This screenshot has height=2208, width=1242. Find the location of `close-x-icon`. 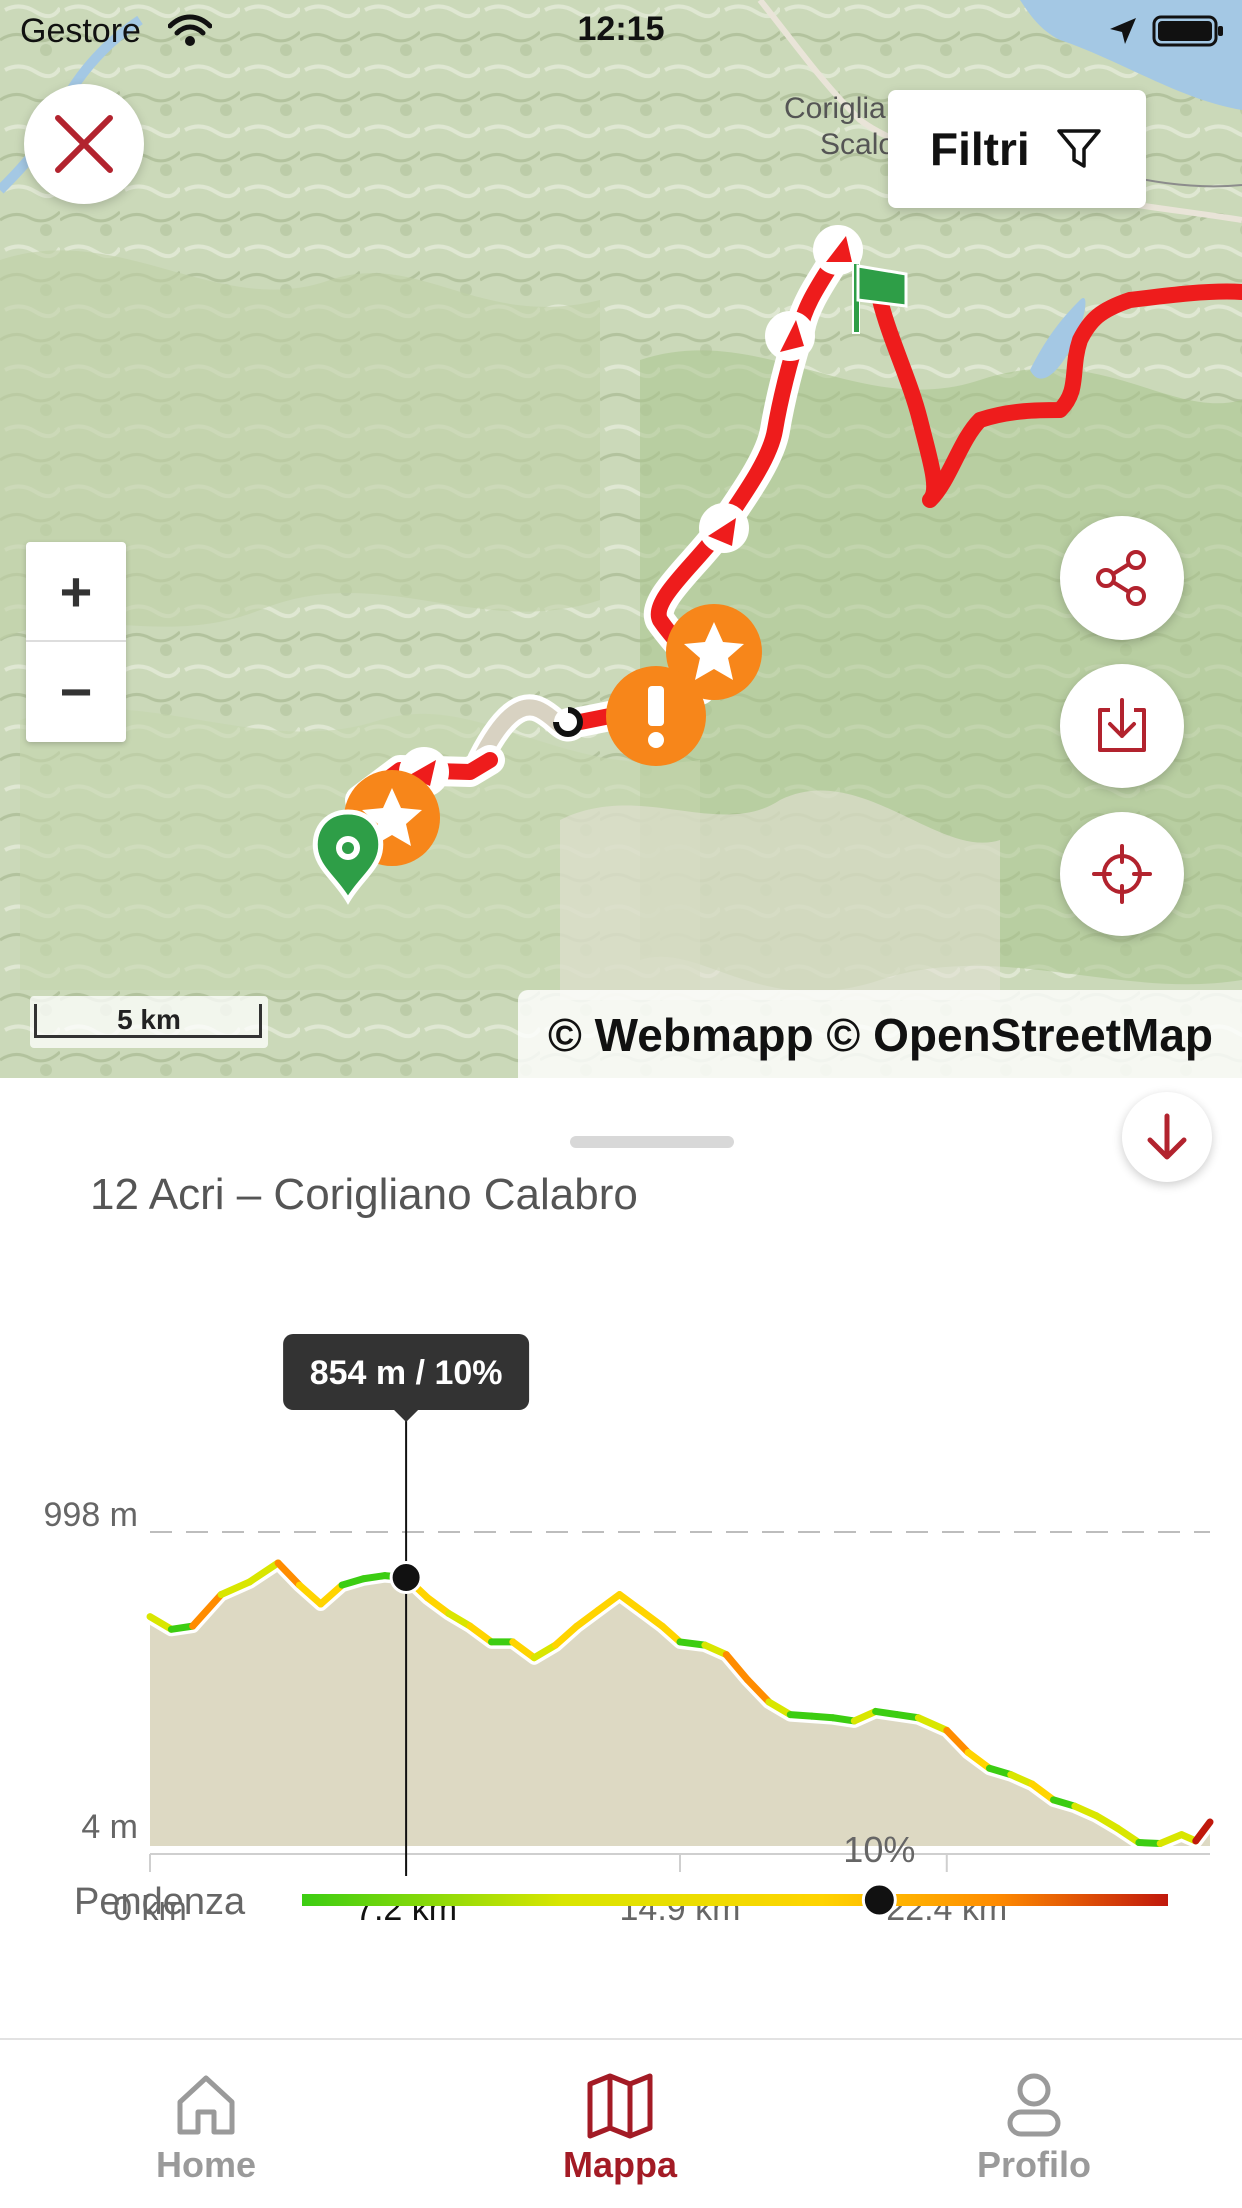

close-x-icon is located at coordinates (84, 144).